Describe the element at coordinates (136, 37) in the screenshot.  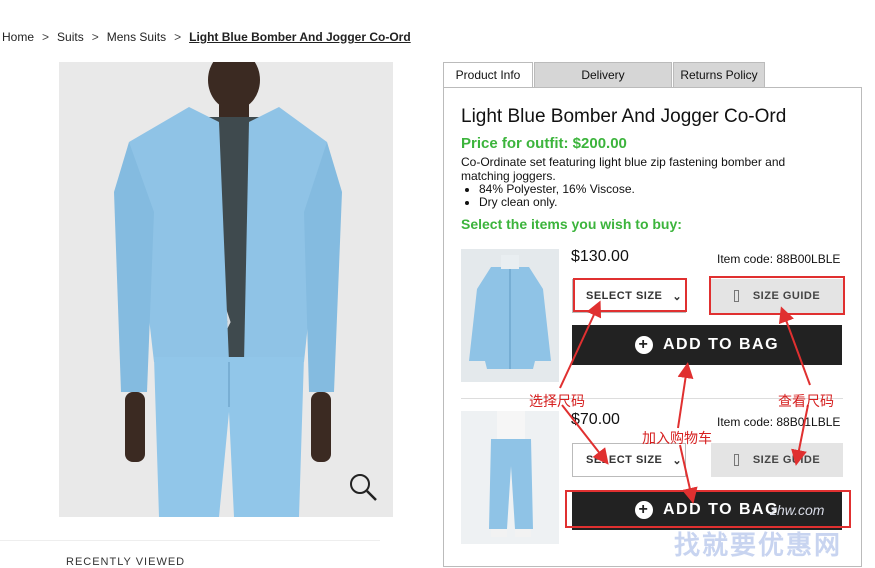
I see `breadcrumb-mens-suits: Mens Suits` at that location.